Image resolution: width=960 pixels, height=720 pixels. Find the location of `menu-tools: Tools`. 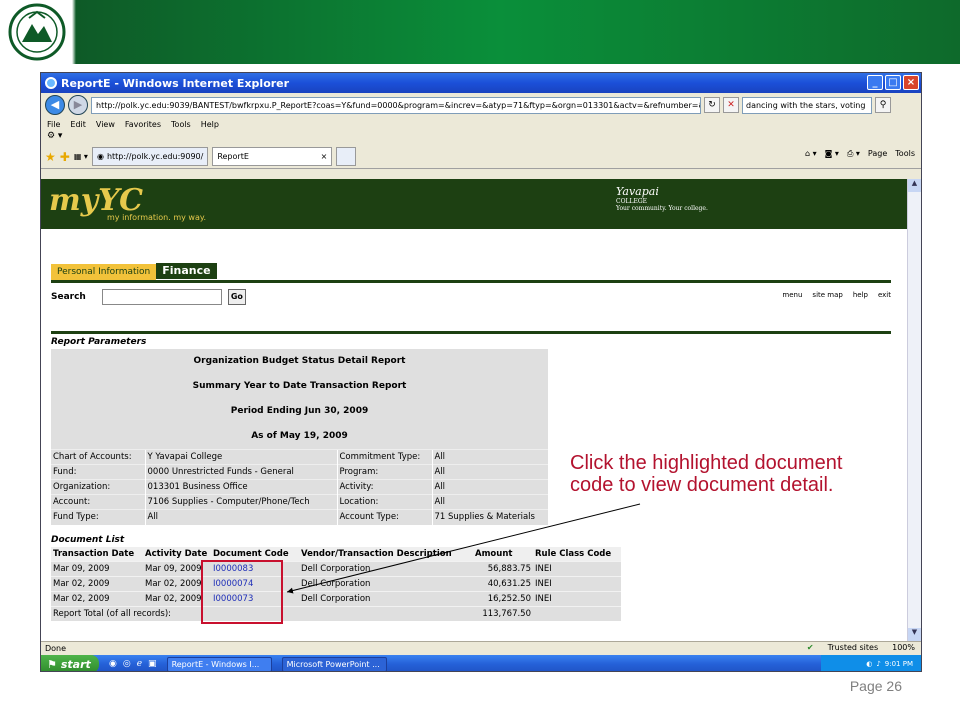

menu-tools: Tools is located at coordinates (181, 124).